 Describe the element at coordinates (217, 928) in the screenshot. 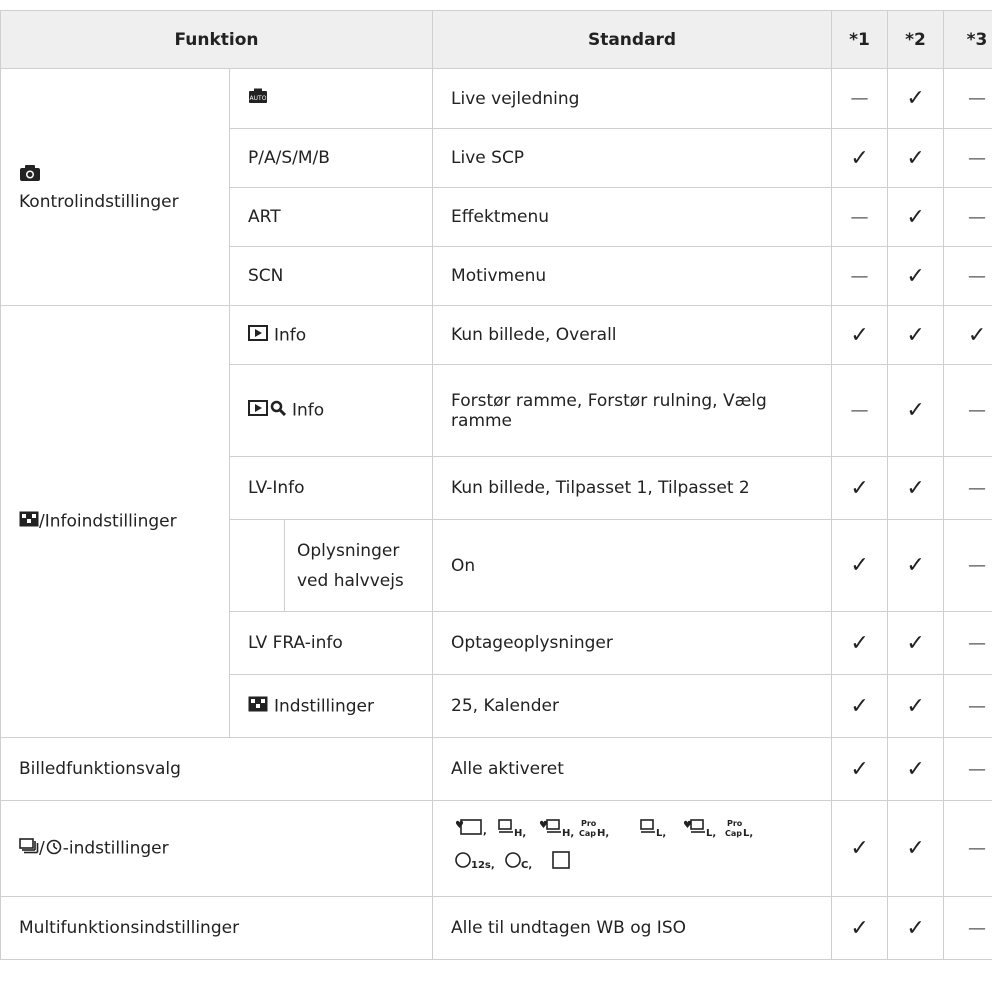

I see `group-multi: Multifunktionsindstillinger` at that location.